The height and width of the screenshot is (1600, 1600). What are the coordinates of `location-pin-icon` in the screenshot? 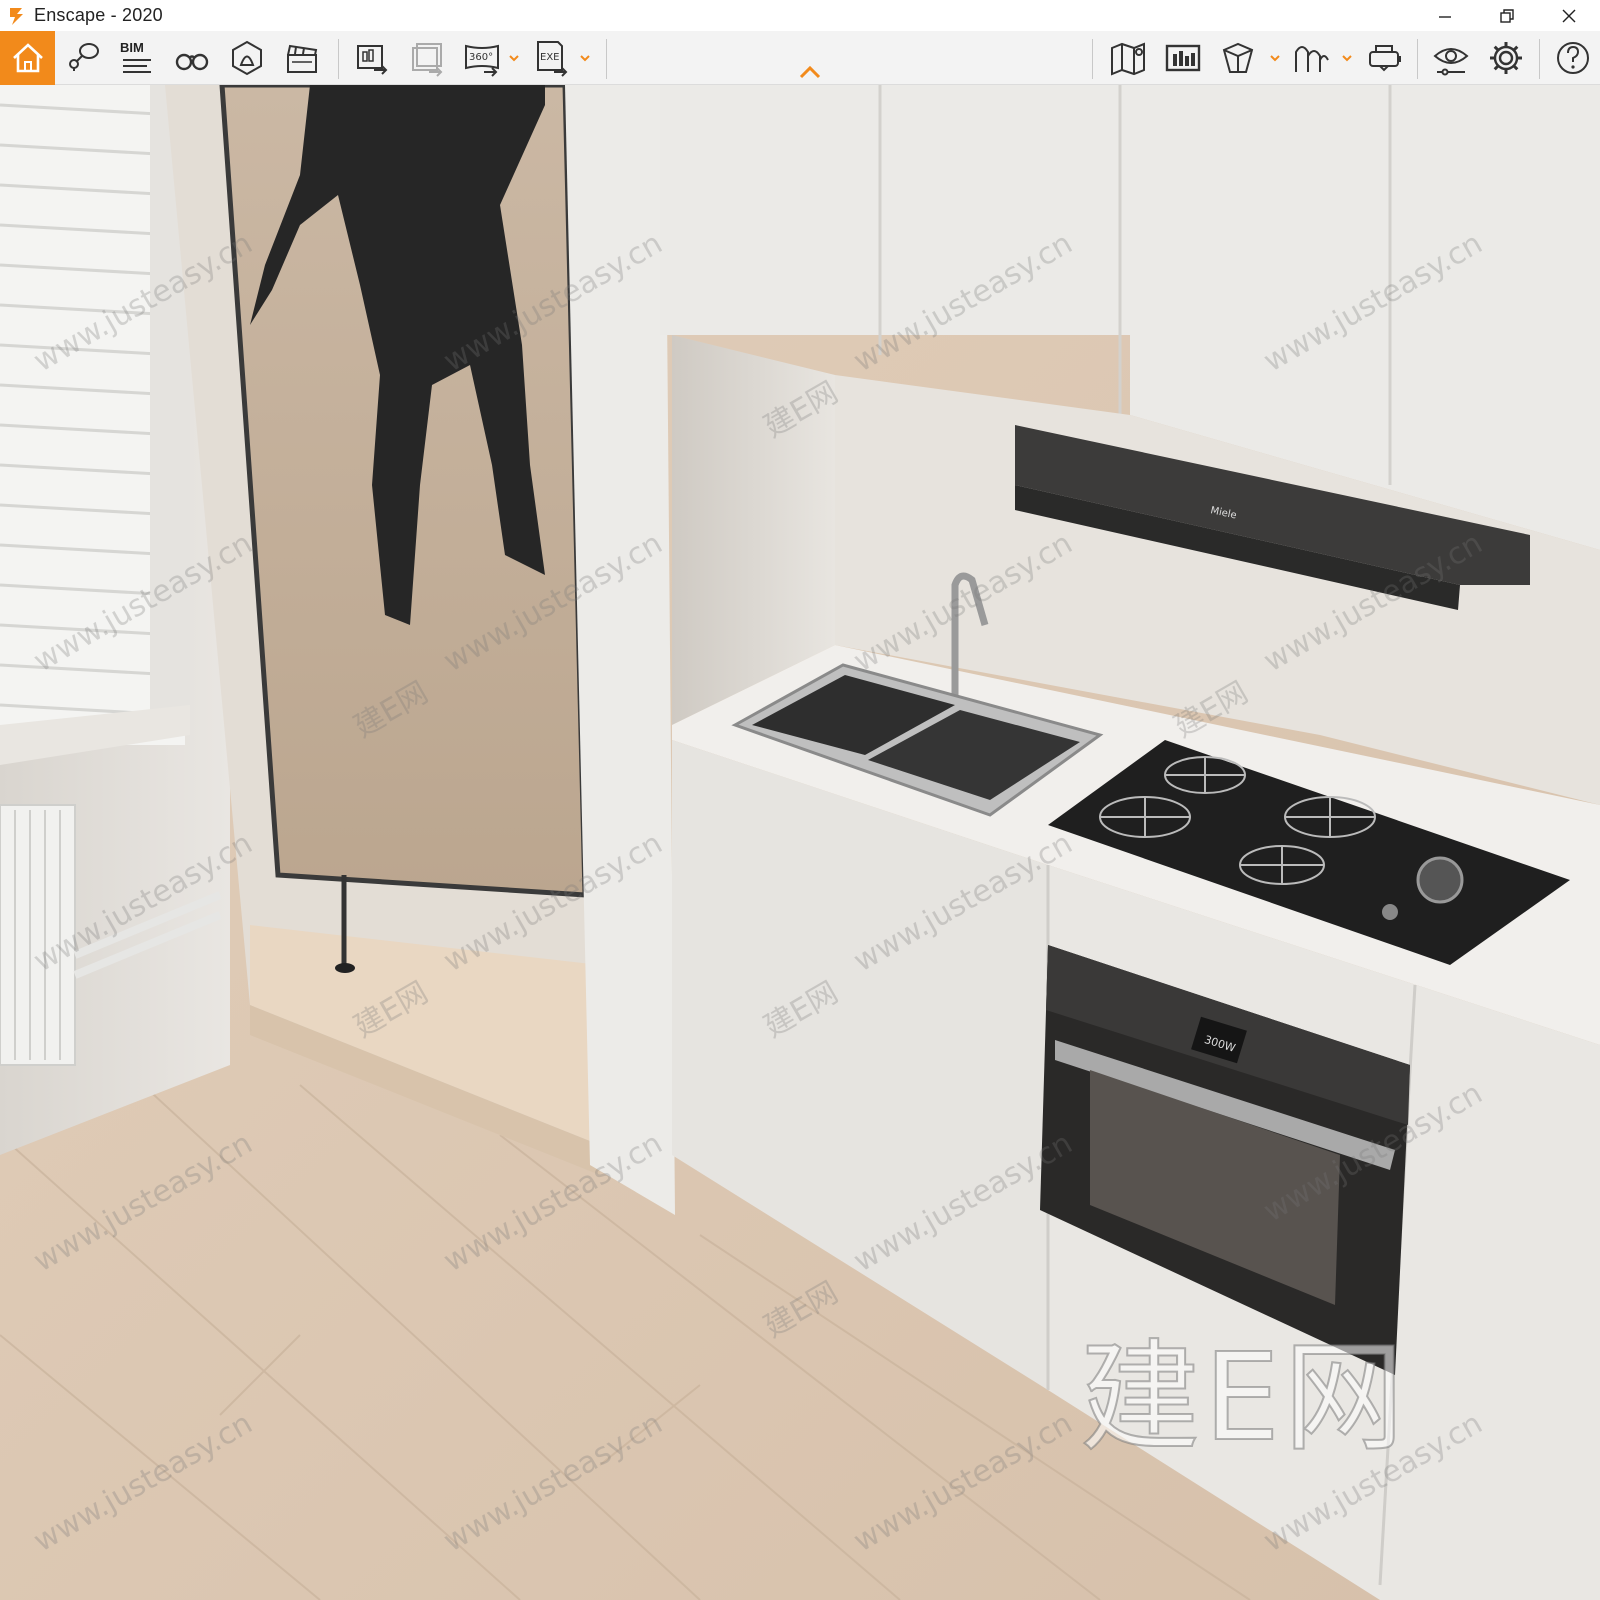 It's located at (84, 57).